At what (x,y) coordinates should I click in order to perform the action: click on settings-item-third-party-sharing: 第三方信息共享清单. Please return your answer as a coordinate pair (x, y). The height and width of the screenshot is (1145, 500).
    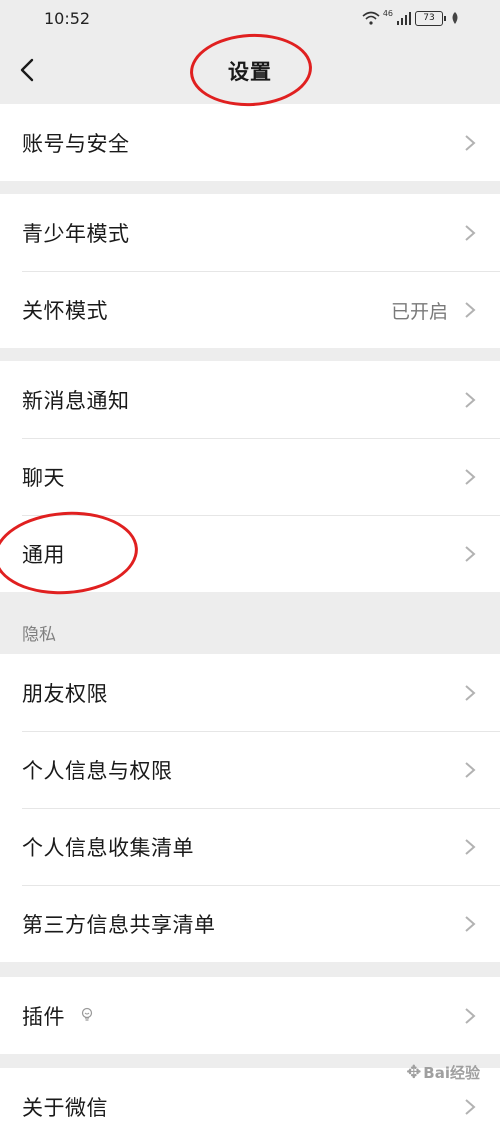
    Looking at the image, I should click on (250, 923).